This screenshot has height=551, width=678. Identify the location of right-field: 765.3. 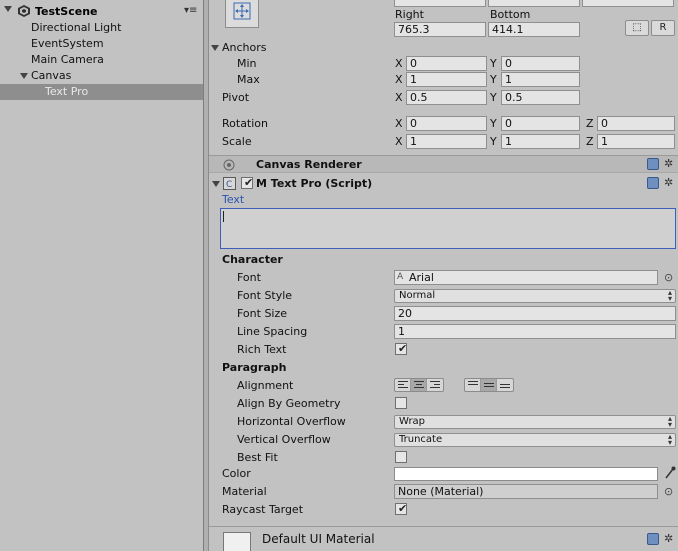
(440, 29).